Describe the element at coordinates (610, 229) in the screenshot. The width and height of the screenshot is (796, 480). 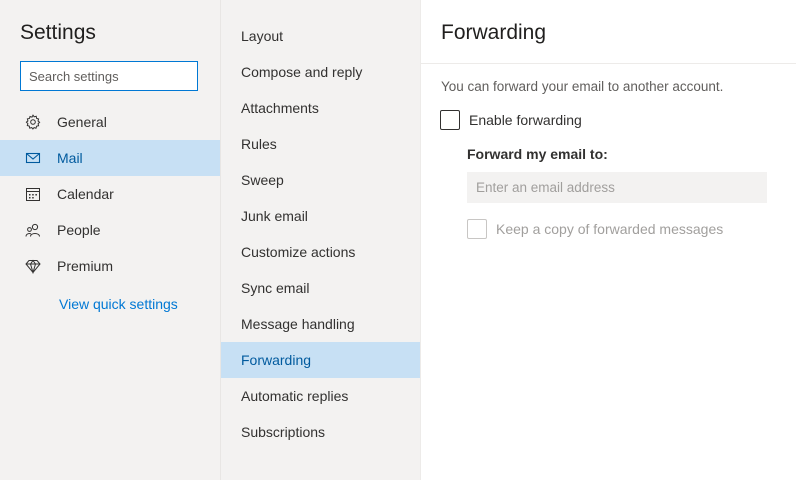
I see `keep-copy-label: Keep a copy of forwarded messages` at that location.